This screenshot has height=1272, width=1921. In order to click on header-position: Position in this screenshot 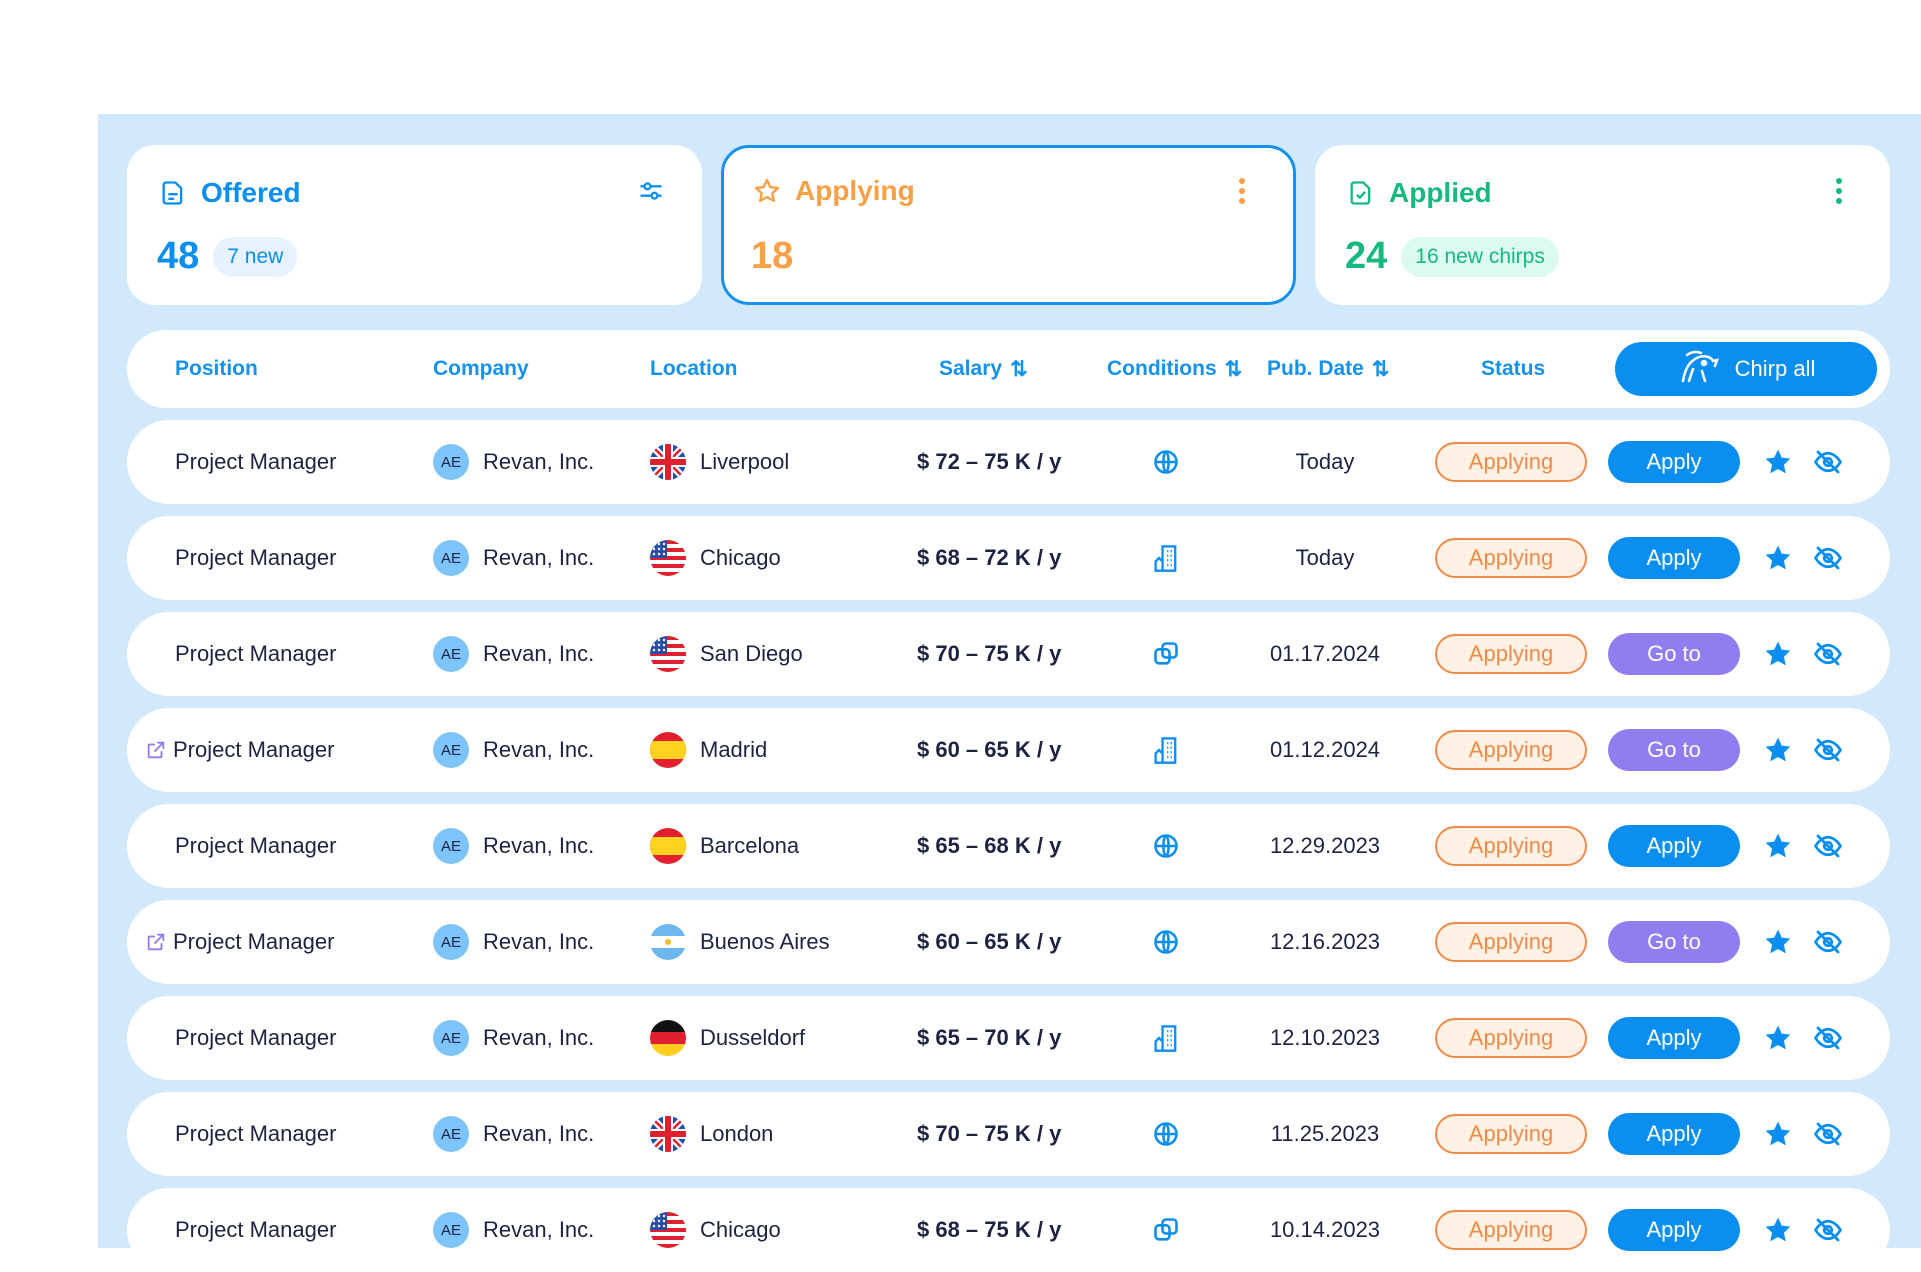, I will do `click(216, 369)`.